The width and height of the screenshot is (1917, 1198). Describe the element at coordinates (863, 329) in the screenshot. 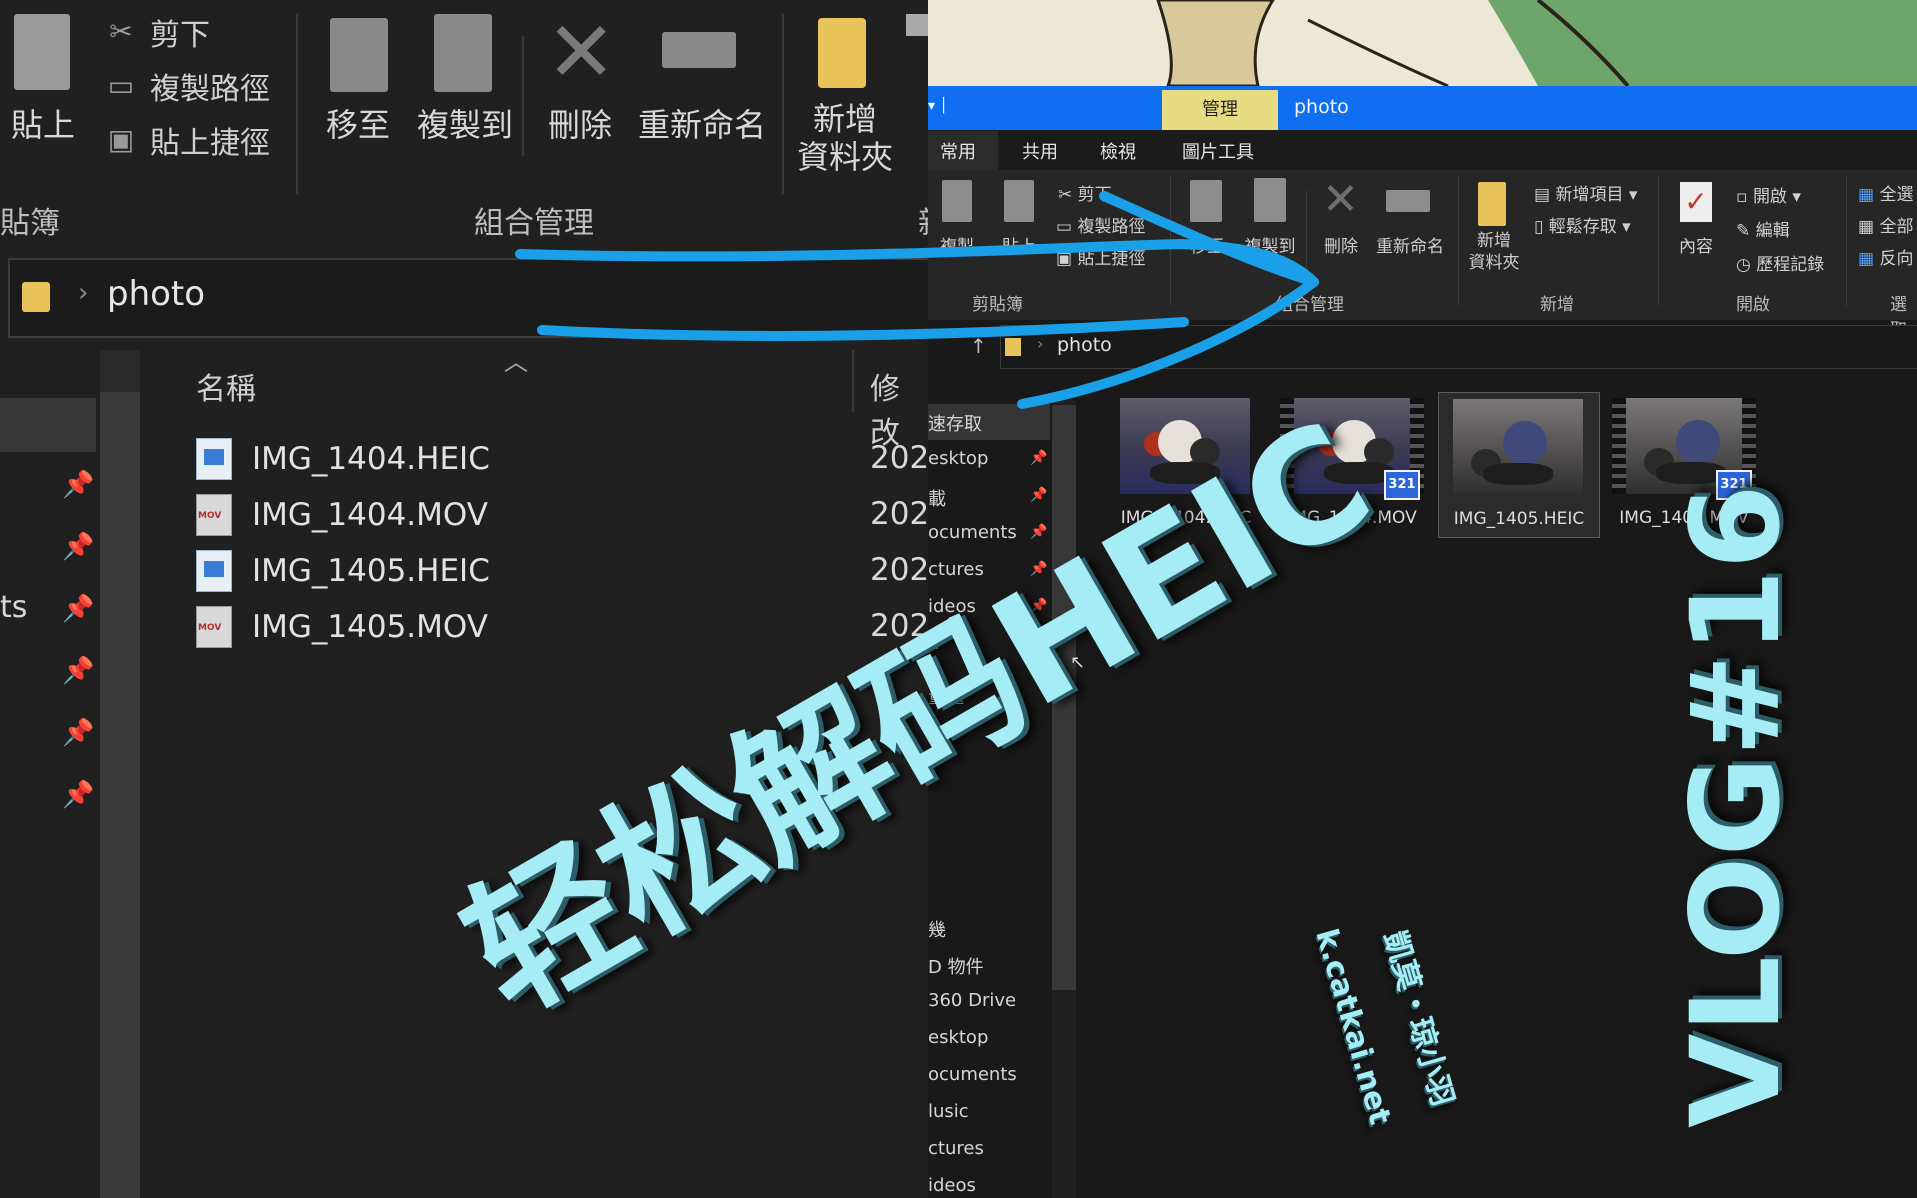

I see `arrow-stroke-lower` at that location.